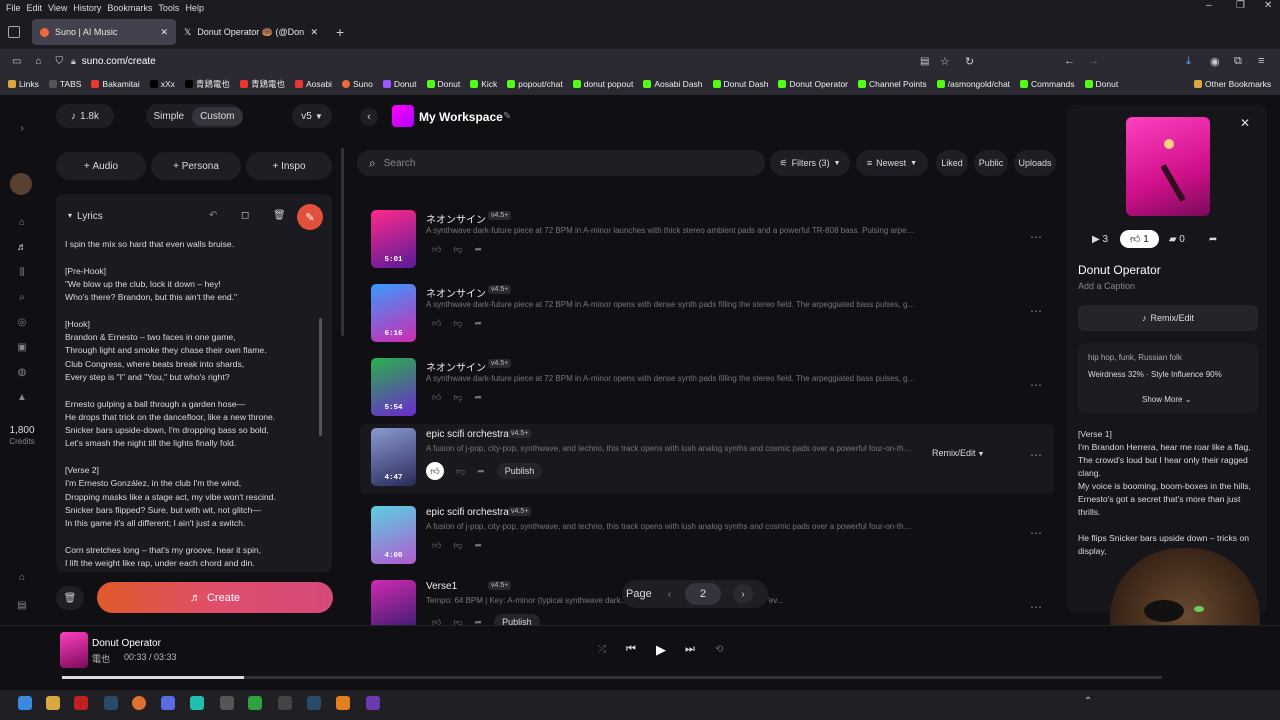  I want to click on remix-edit-button: Remix/Edit ▼, so click(958, 453).